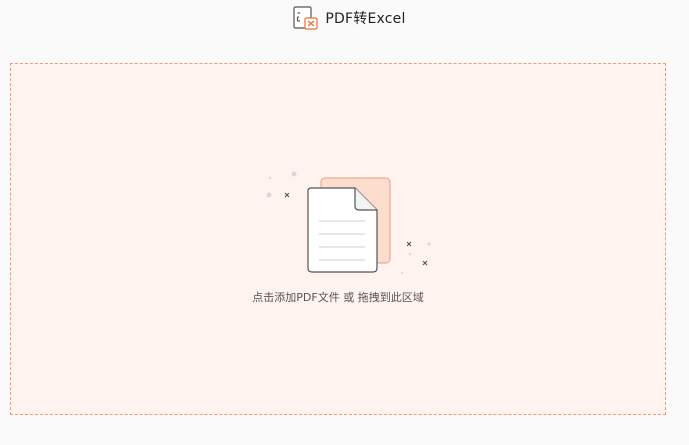 This screenshot has width=689, height=445. I want to click on drop-zone-hint: 点击添加PDF文件 或 拖拽到此区域, so click(338, 297).